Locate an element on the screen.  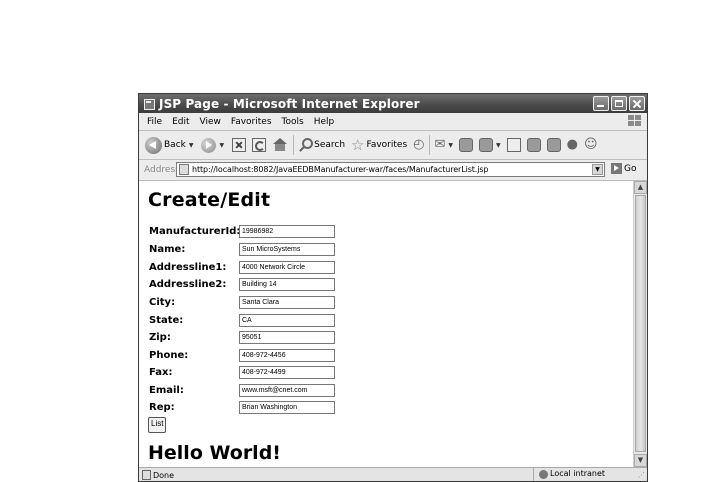
people-icon: ☺ is located at coordinates (590, 144).